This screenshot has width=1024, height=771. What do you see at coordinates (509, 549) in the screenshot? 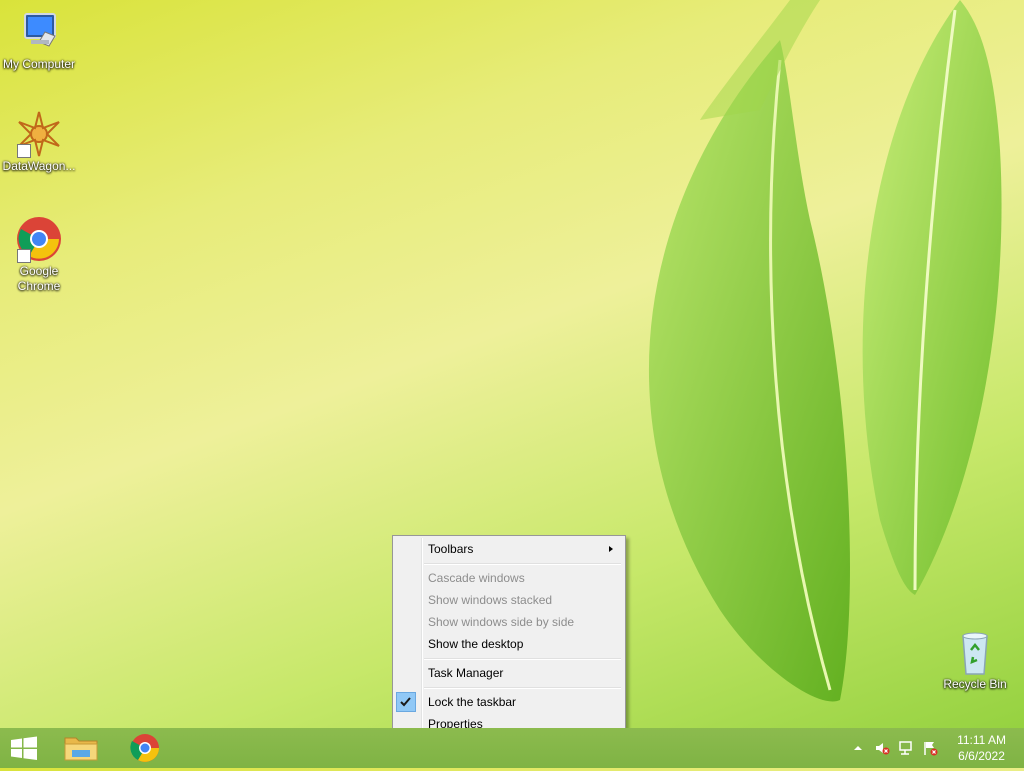
I see `menu-item-toolbars: Toolbars` at bounding box center [509, 549].